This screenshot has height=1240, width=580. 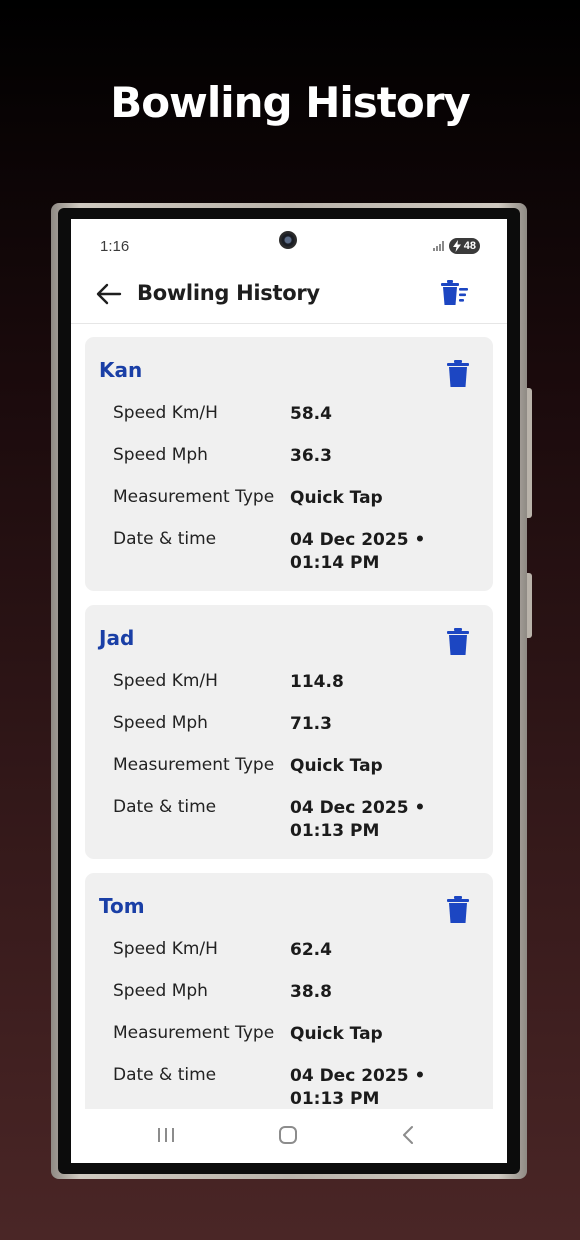 What do you see at coordinates (317, 682) in the screenshot?
I see `value-speed-kmh: 114.8` at bounding box center [317, 682].